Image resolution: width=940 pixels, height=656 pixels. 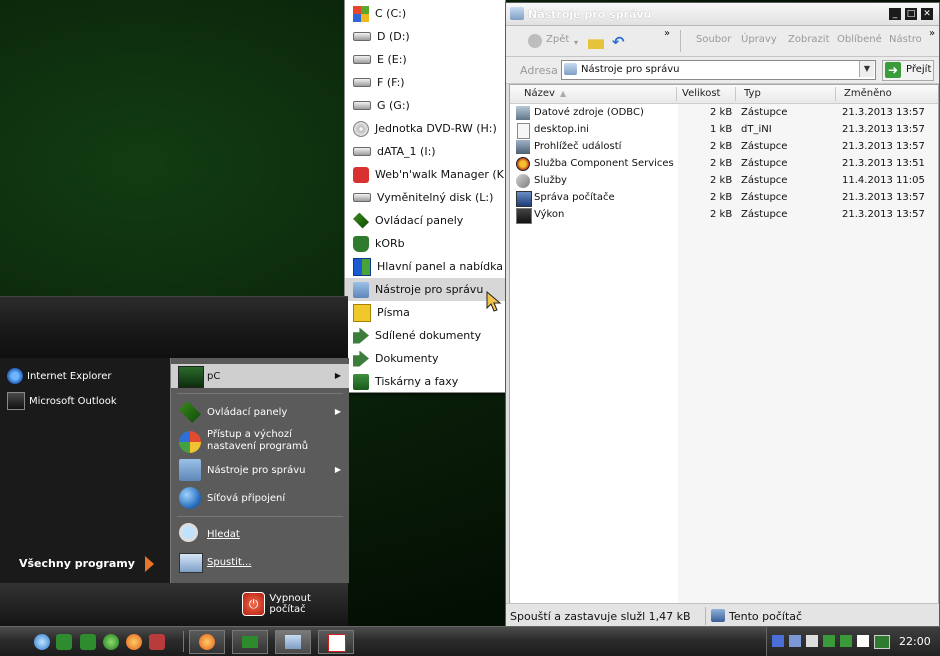 What do you see at coordinates (915, 641) in the screenshot?
I see `taskbar-clock: 22:00` at bounding box center [915, 641].